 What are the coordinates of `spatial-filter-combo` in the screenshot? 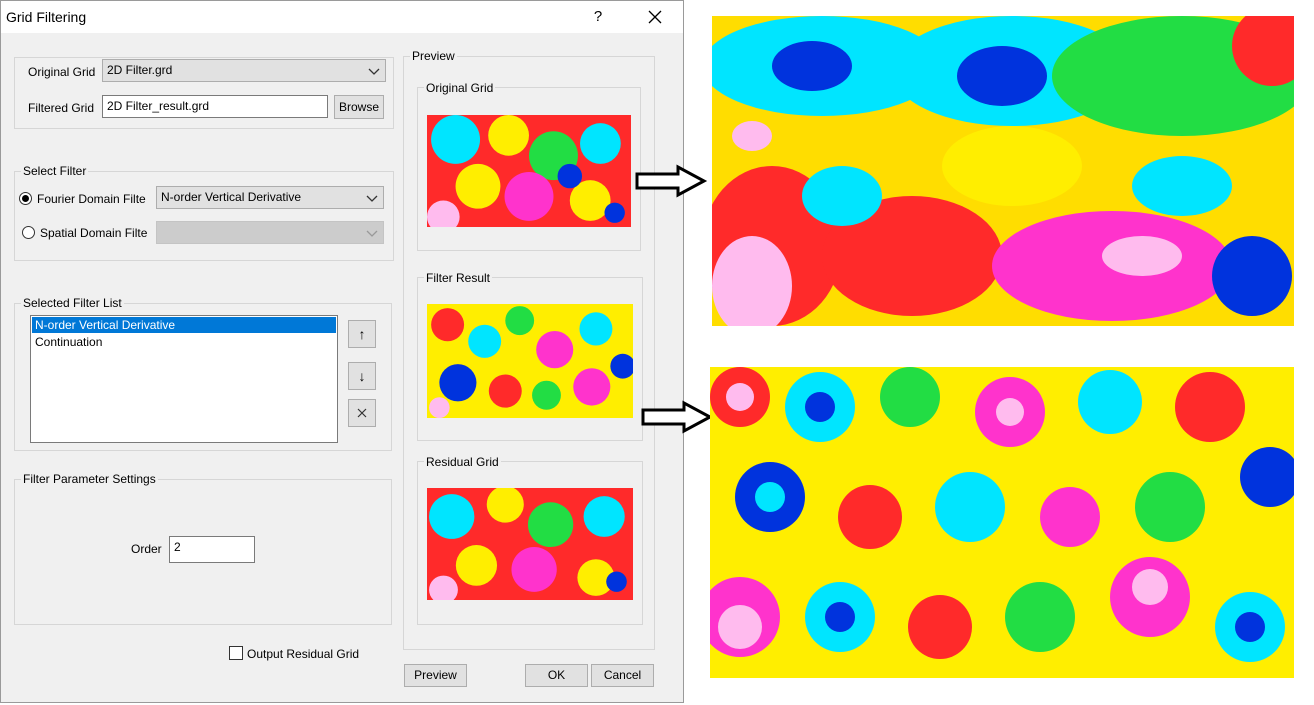 It's located at (270, 232).